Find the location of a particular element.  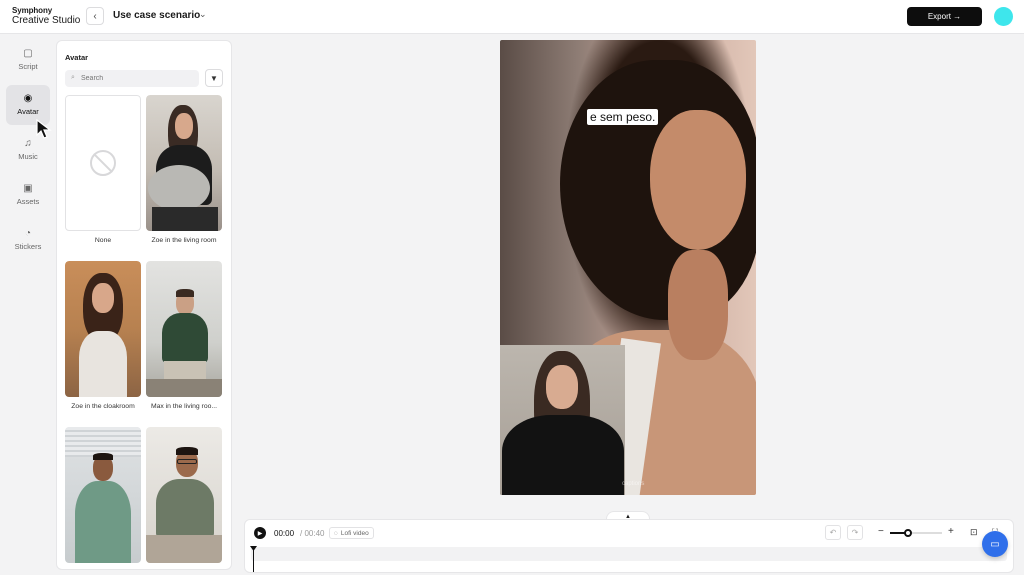

redo-button: ↷ is located at coordinates (855, 532).